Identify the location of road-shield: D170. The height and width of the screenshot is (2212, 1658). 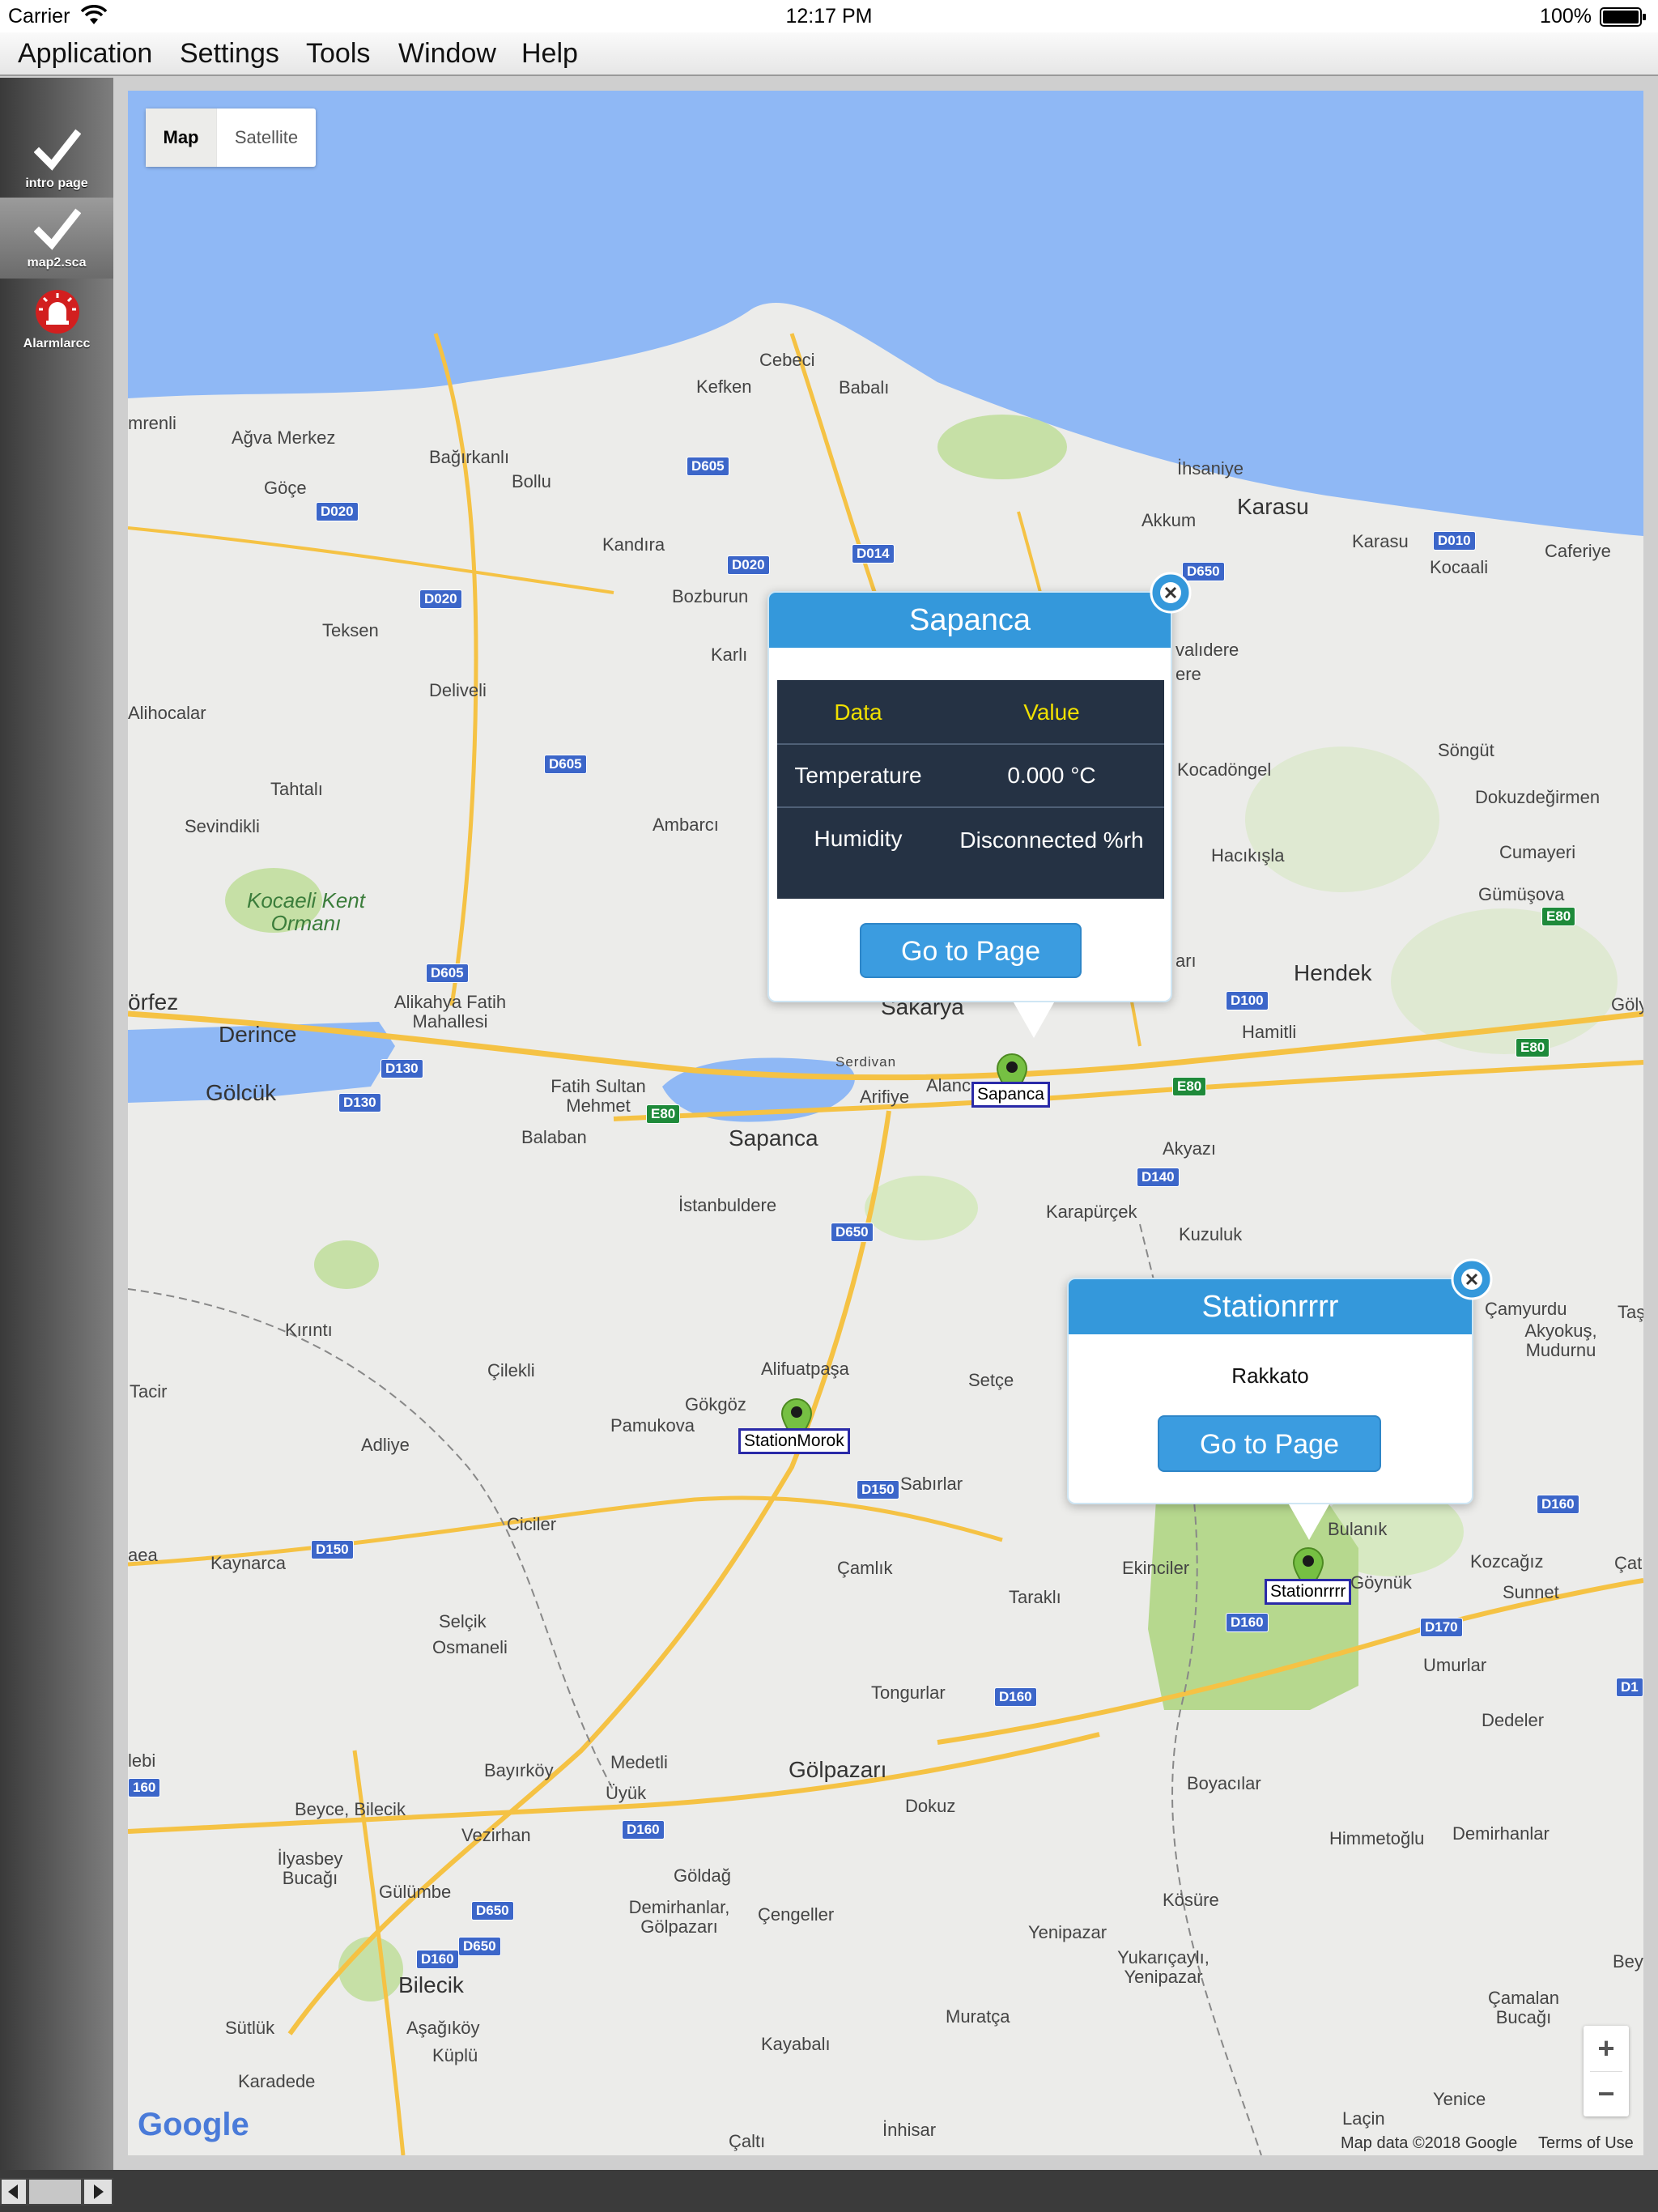
(1441, 1628).